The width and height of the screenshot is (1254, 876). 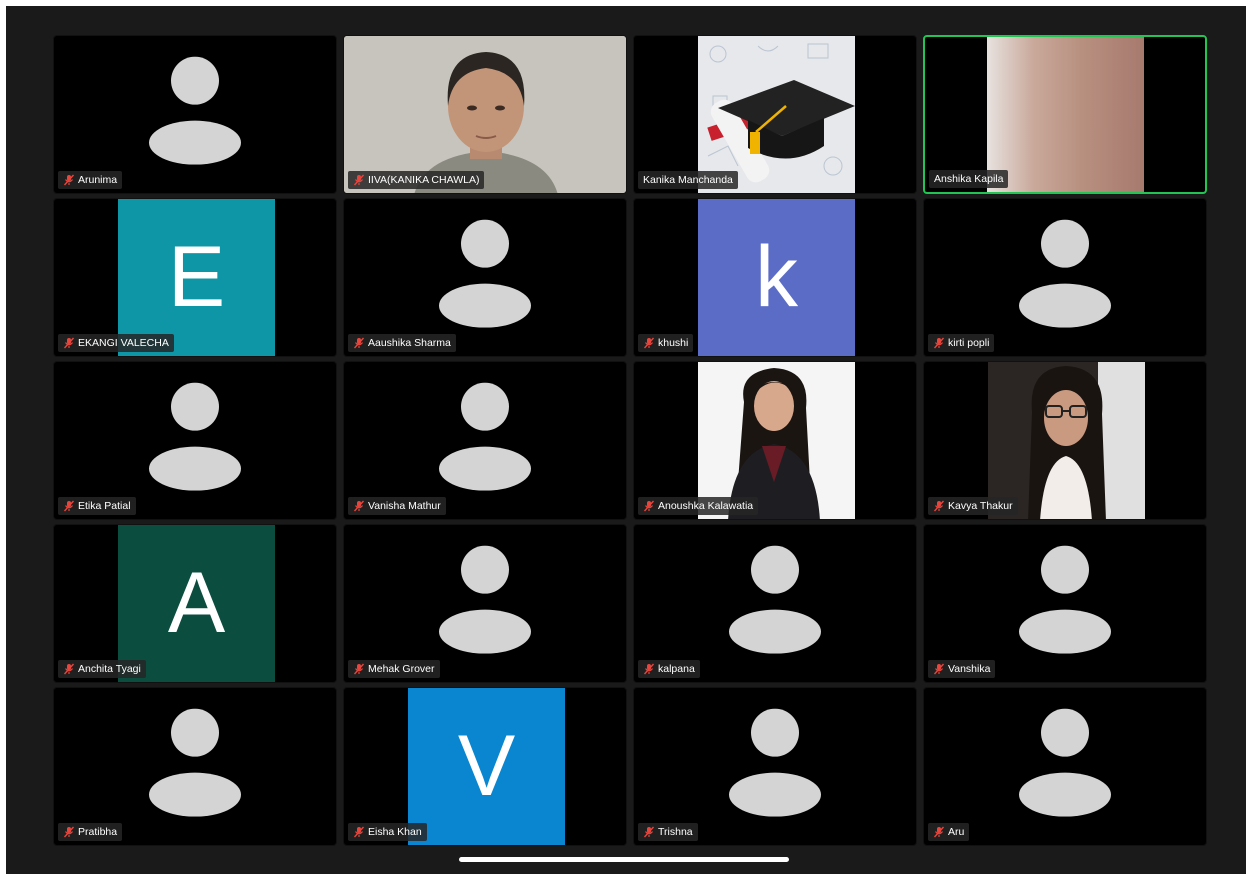 I want to click on initial-avatar: k, so click(x=776, y=277).